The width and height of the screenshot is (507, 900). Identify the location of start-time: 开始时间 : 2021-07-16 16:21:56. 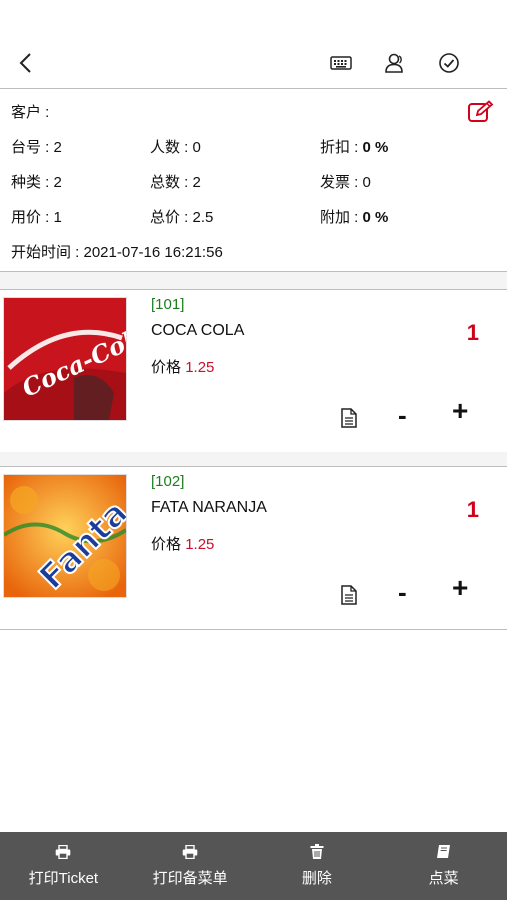
(117, 252).